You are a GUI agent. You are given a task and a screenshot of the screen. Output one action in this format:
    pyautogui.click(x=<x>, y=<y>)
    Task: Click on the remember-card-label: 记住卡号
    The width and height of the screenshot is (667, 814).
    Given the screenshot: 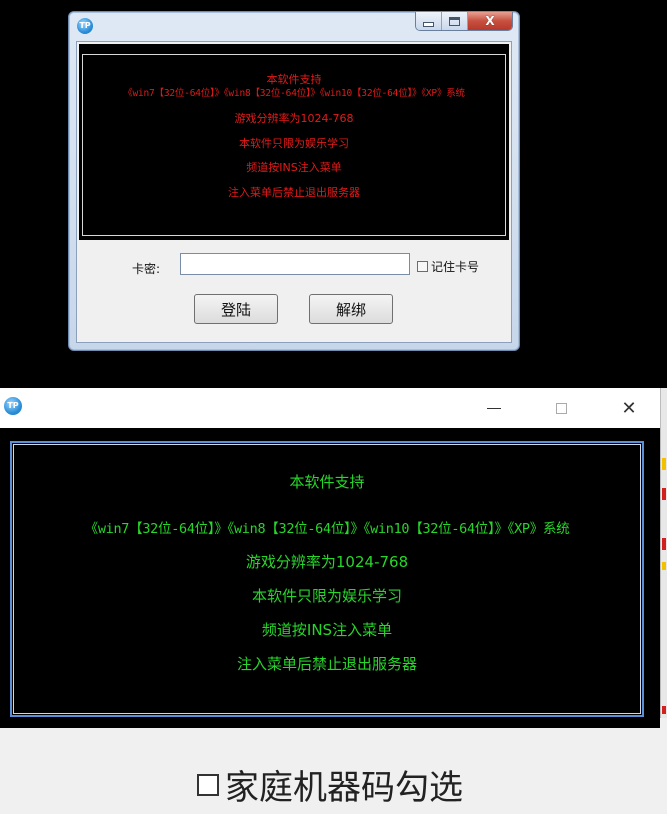 What is the action you would take?
    pyautogui.click(x=455, y=267)
    